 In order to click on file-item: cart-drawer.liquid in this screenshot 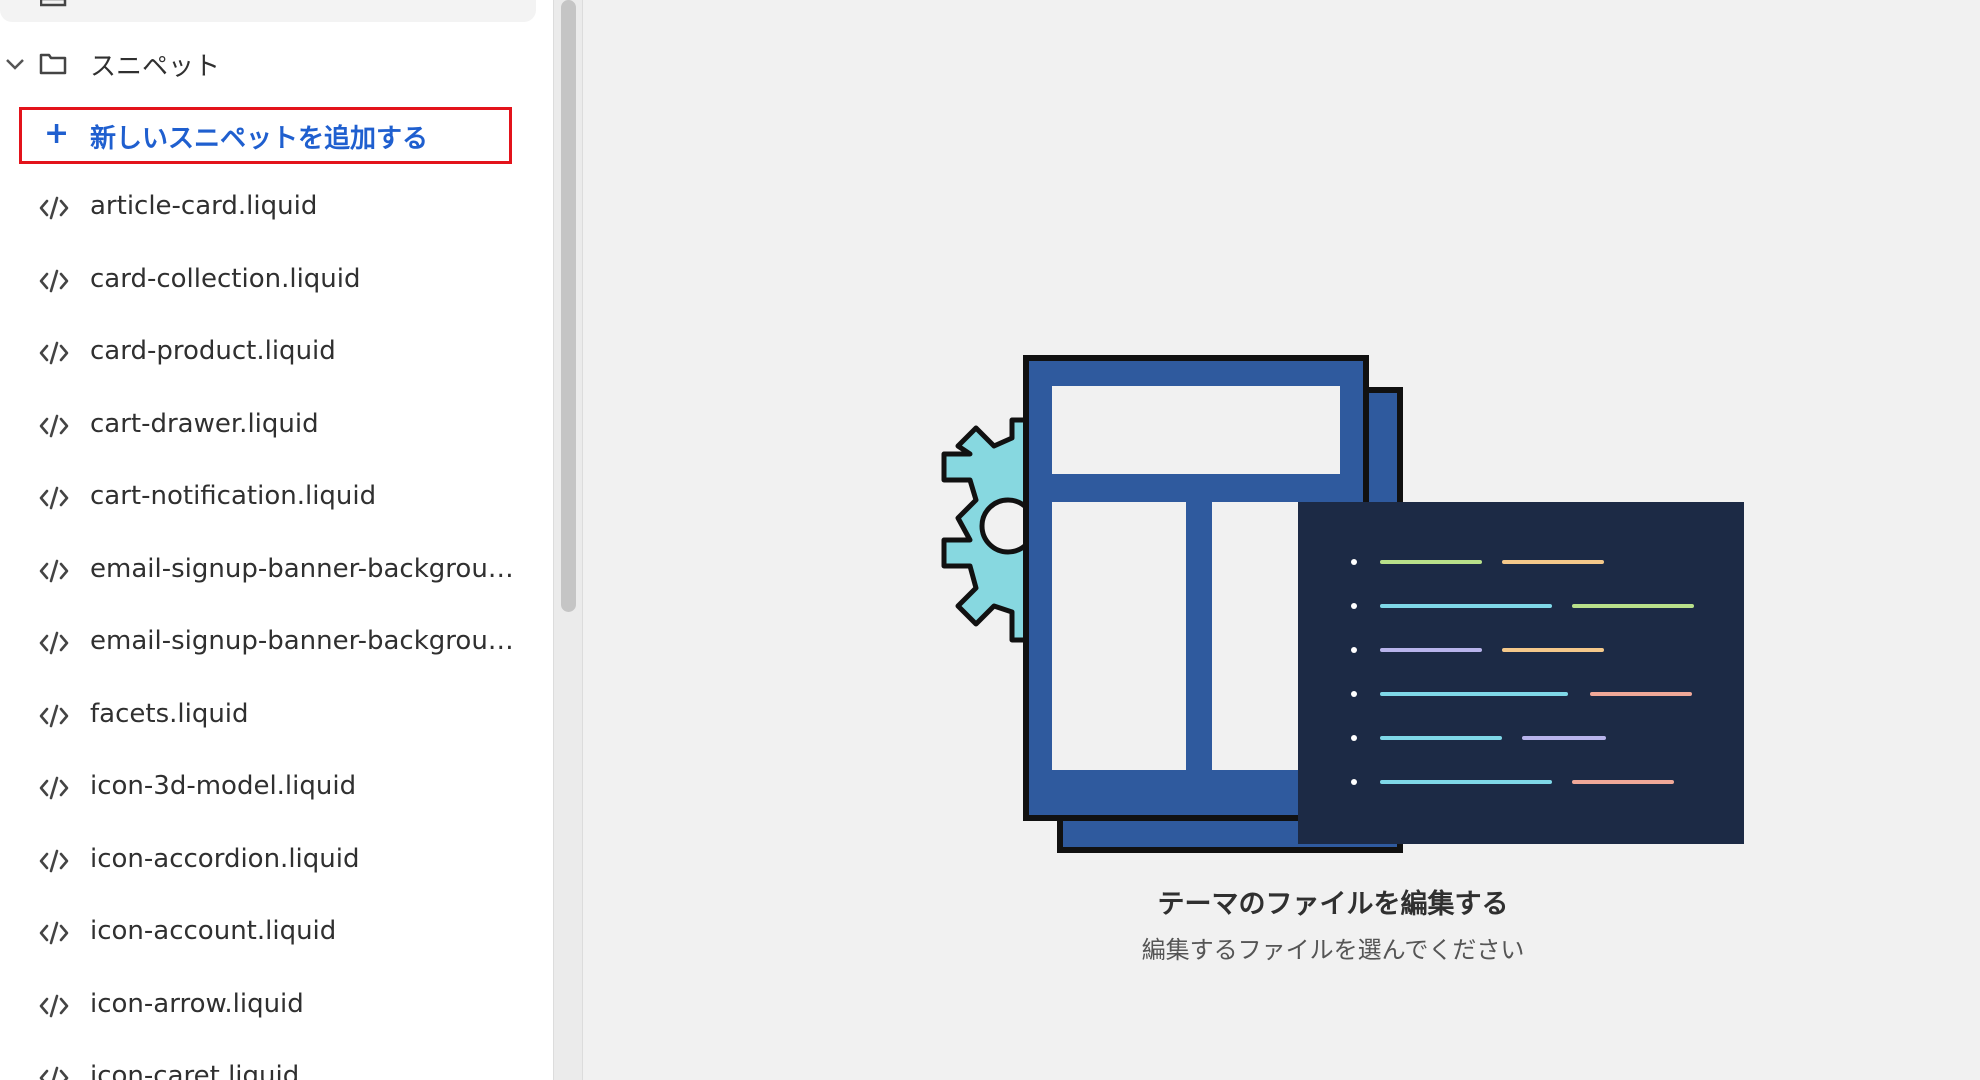, I will do `click(270, 425)`.